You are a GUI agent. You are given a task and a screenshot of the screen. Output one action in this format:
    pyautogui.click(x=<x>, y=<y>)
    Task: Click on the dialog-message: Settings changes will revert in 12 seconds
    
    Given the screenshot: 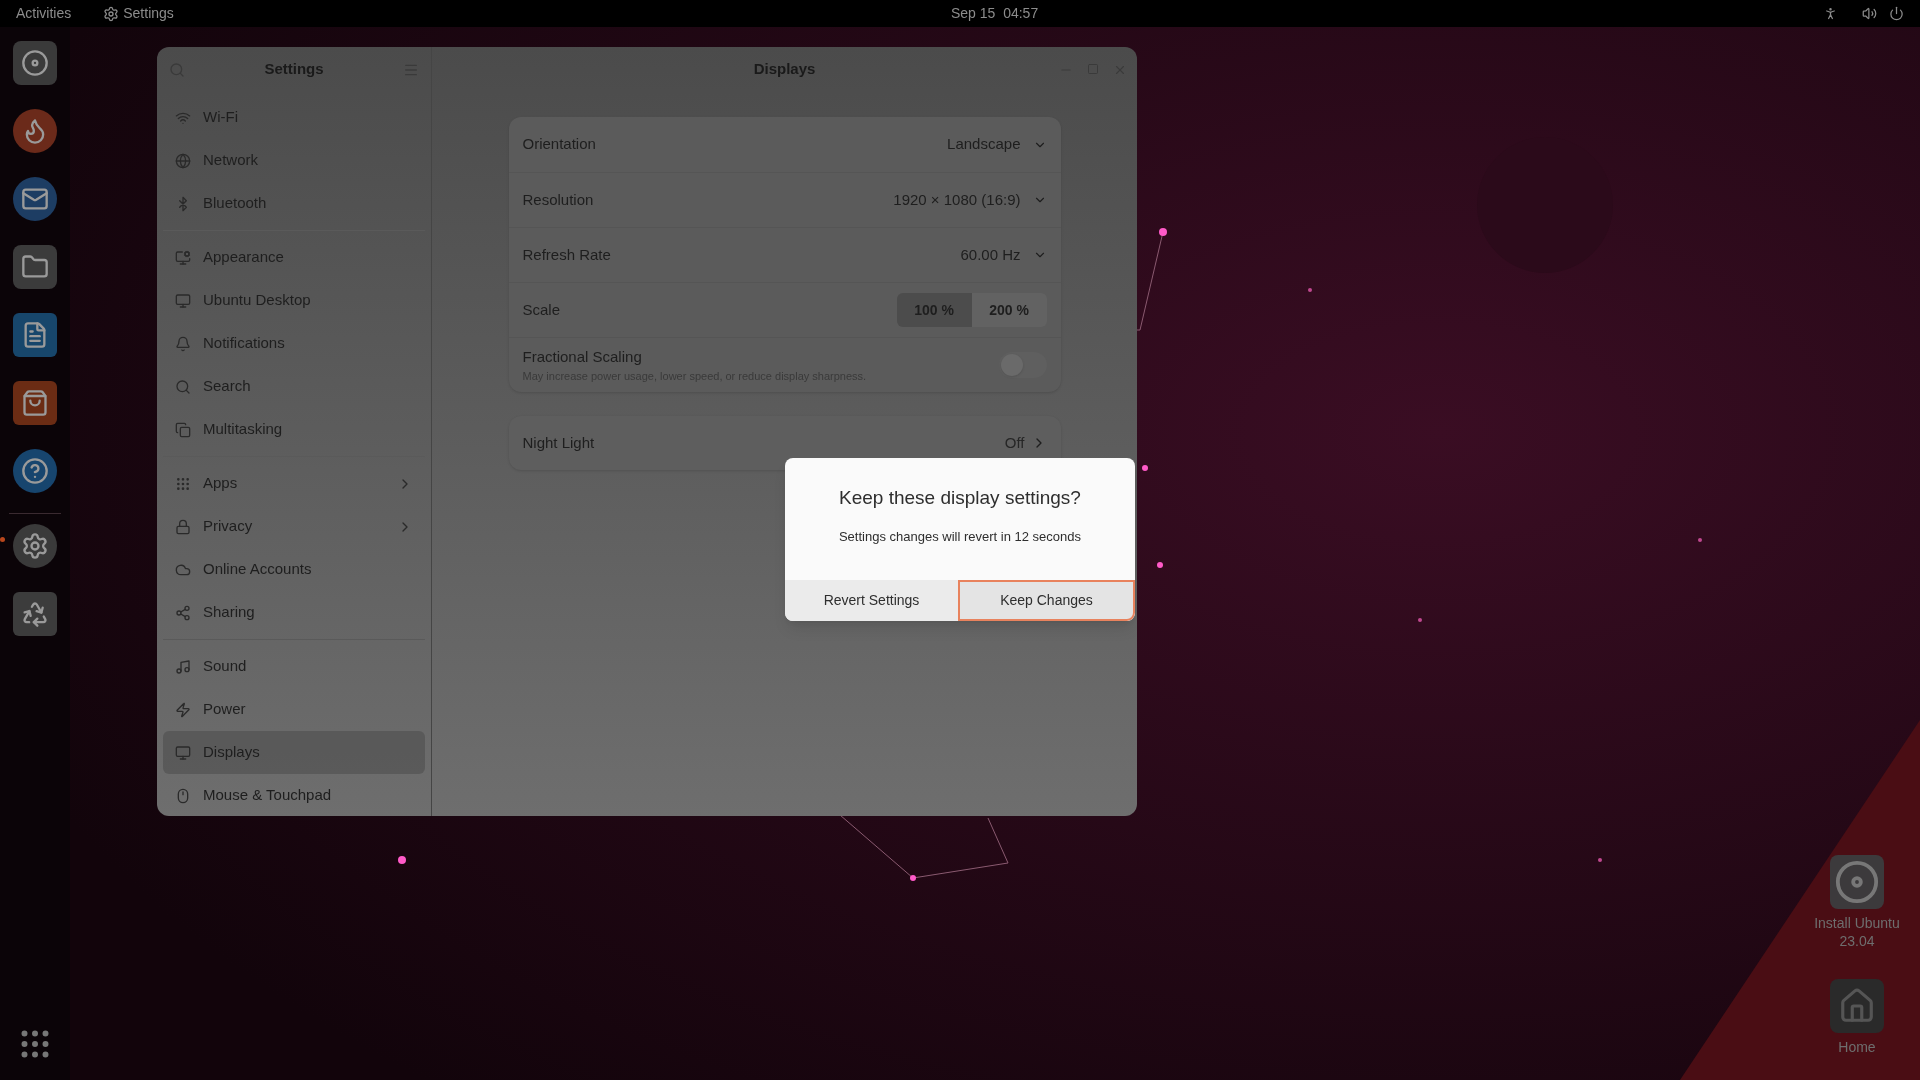 What is the action you would take?
    pyautogui.click(x=960, y=536)
    